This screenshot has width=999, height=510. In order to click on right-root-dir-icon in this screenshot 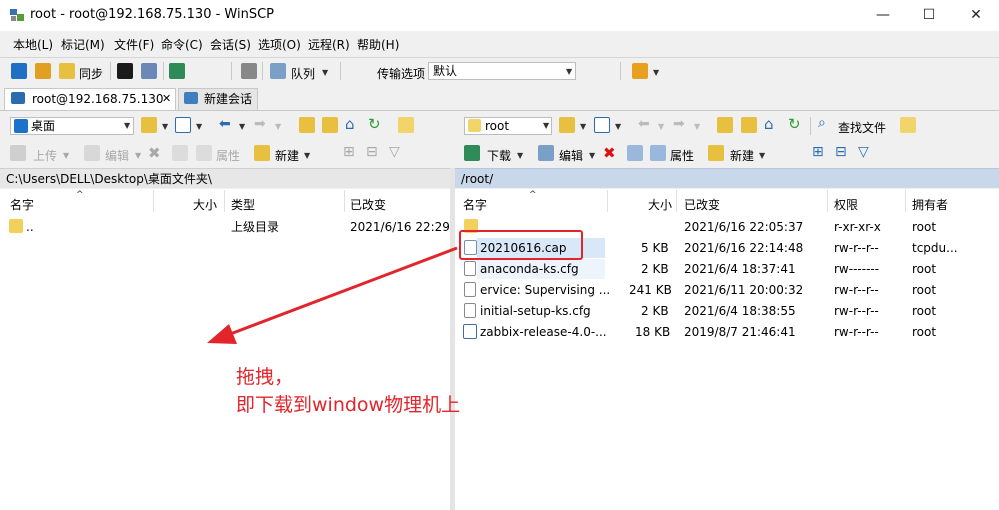, I will do `click(749, 125)`.